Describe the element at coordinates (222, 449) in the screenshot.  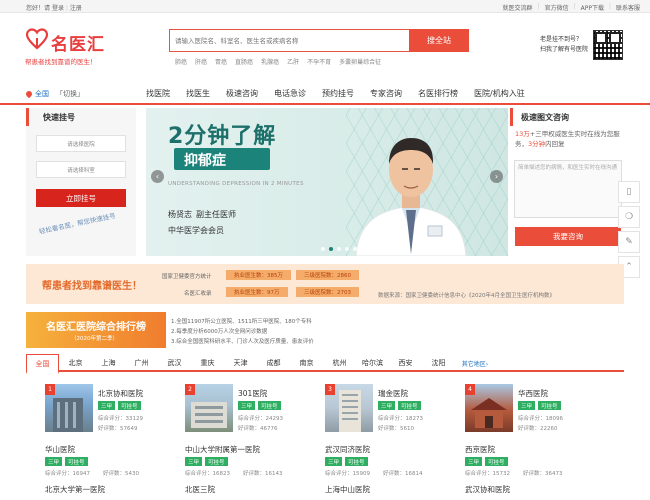
I see `hospital-name: 中山大学附属第一医院` at that location.